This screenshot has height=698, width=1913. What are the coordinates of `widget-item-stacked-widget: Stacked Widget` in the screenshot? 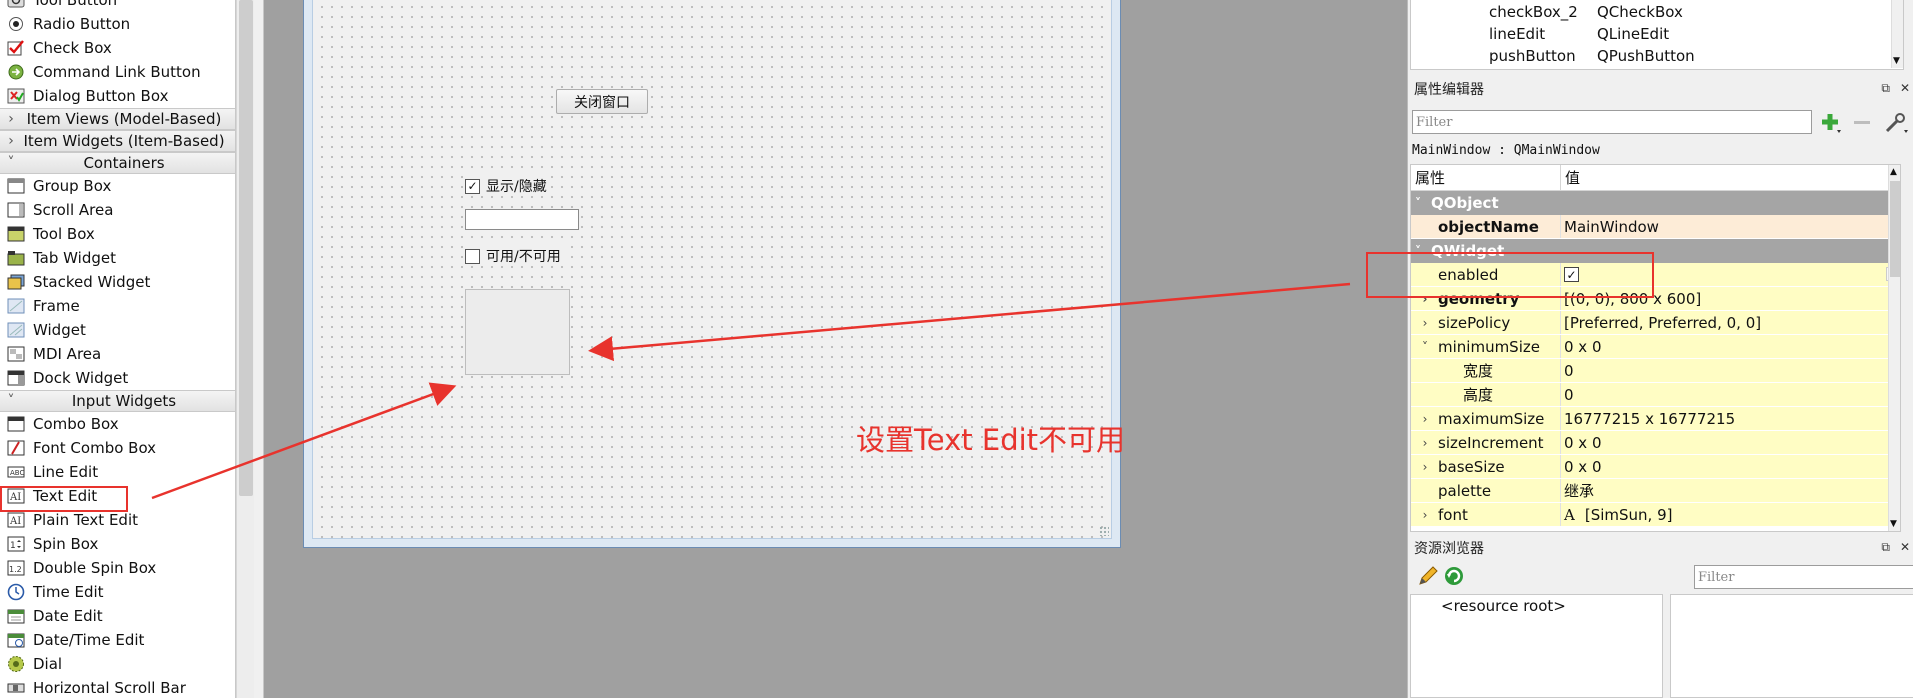 It's located at (117, 282).